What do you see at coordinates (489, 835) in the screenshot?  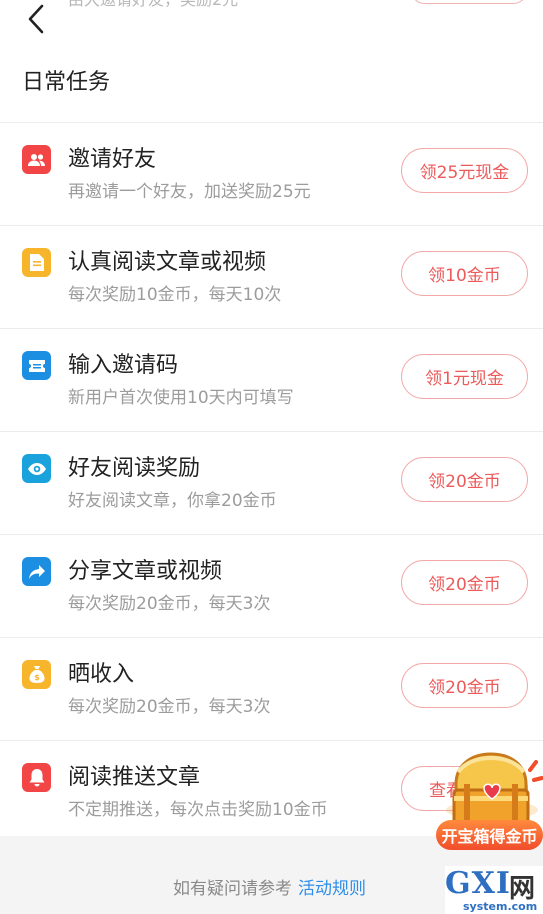 I see `treasure-label: 开宝箱得金币` at bounding box center [489, 835].